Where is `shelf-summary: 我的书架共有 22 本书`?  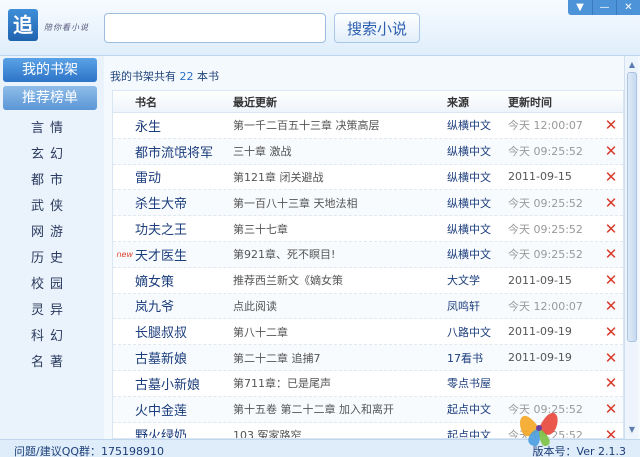
shelf-summary: 我的书架共有 22 本书 is located at coordinates (164, 76).